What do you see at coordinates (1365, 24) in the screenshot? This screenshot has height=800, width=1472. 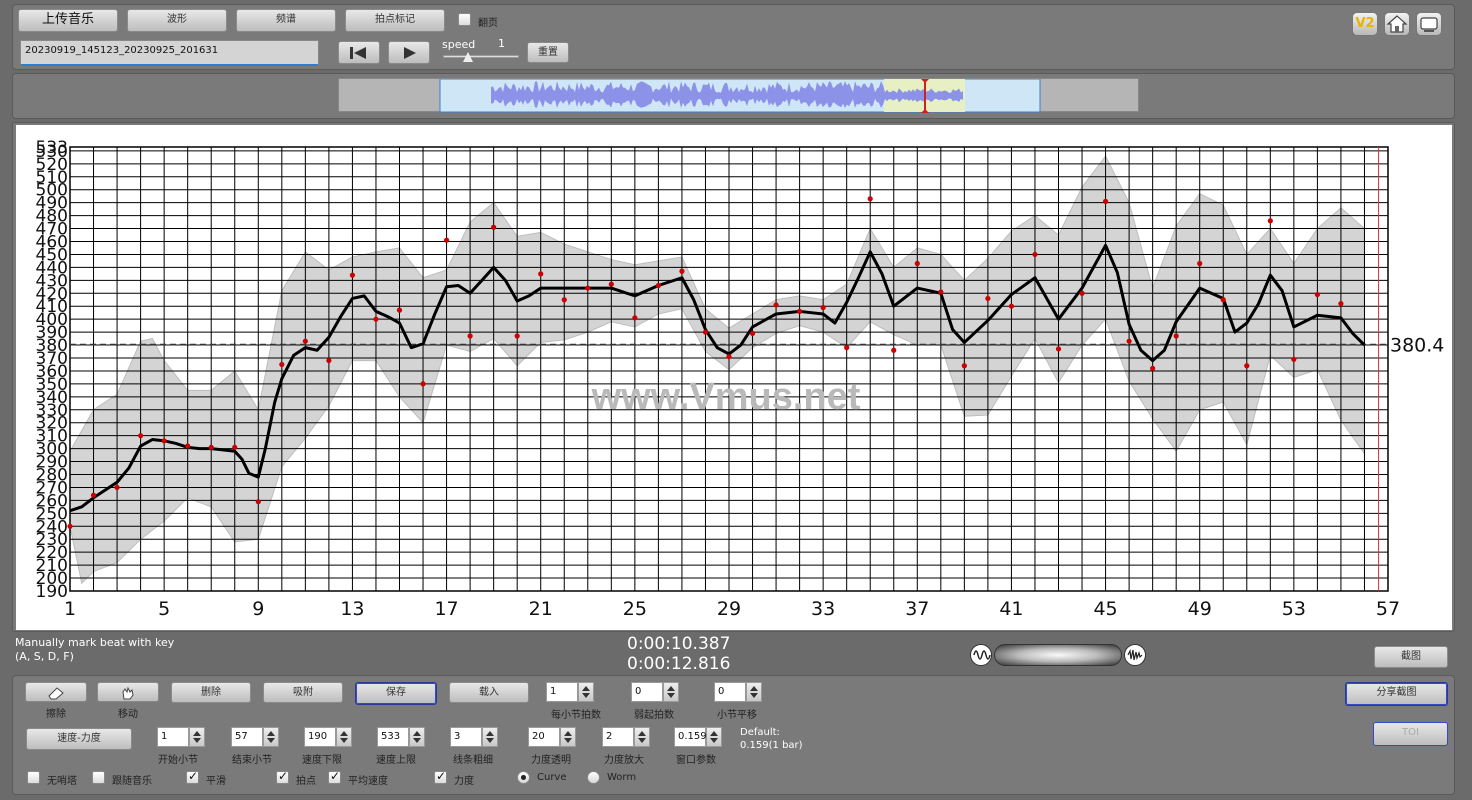 I see `v2-badge: V2` at bounding box center [1365, 24].